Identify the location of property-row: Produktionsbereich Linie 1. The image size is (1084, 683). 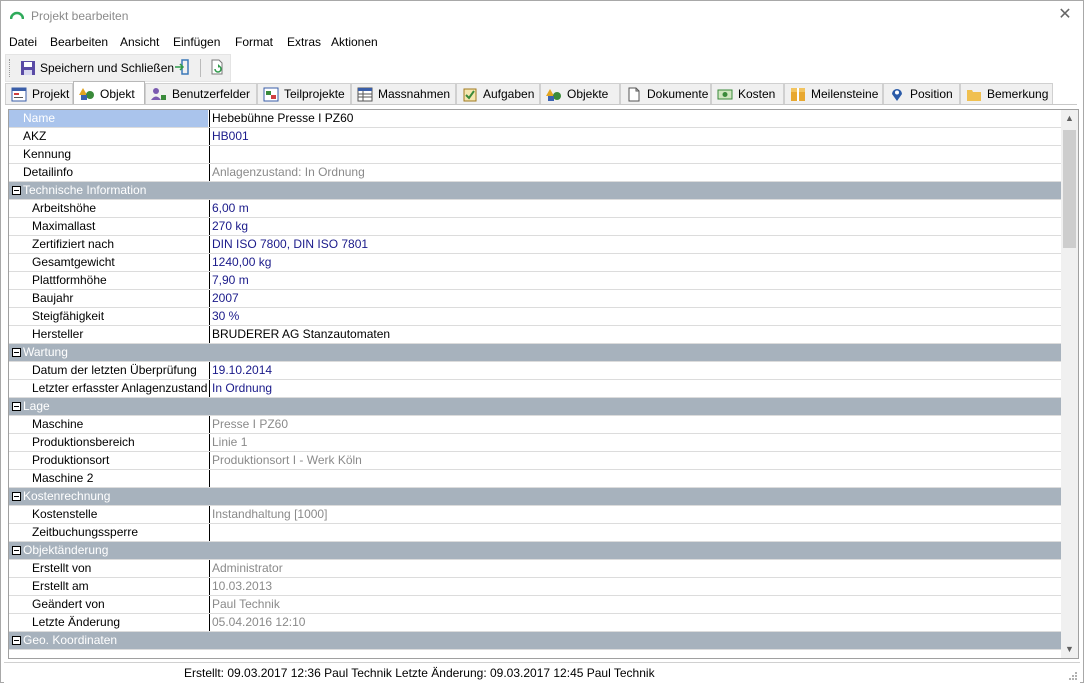
(535, 443).